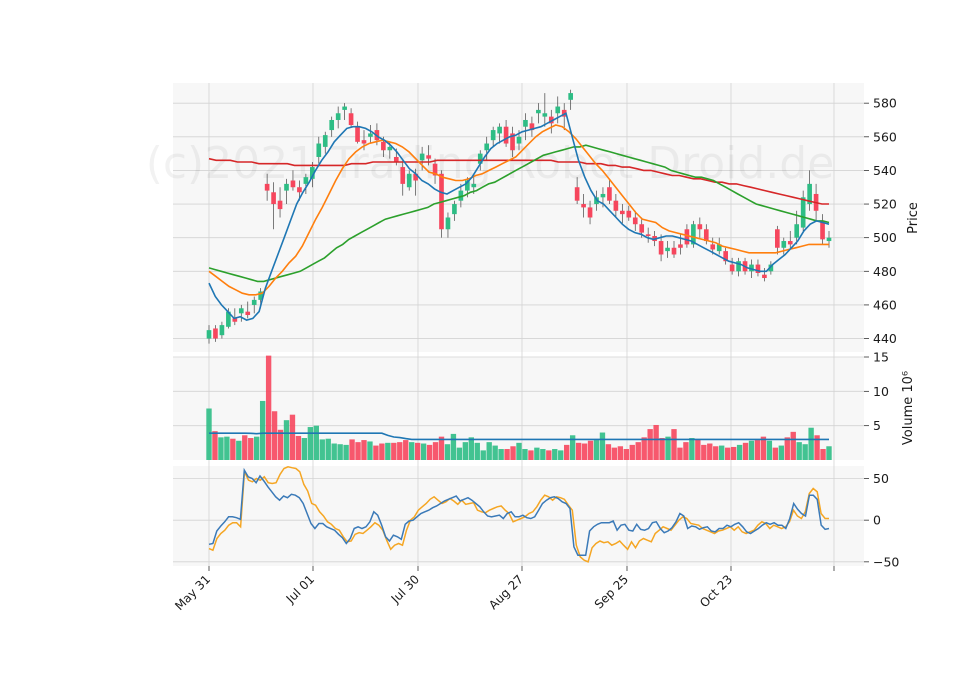 The image size is (960, 694). Describe the element at coordinates (885, 170) in the screenshot. I see `y-tick-label: 540` at that location.